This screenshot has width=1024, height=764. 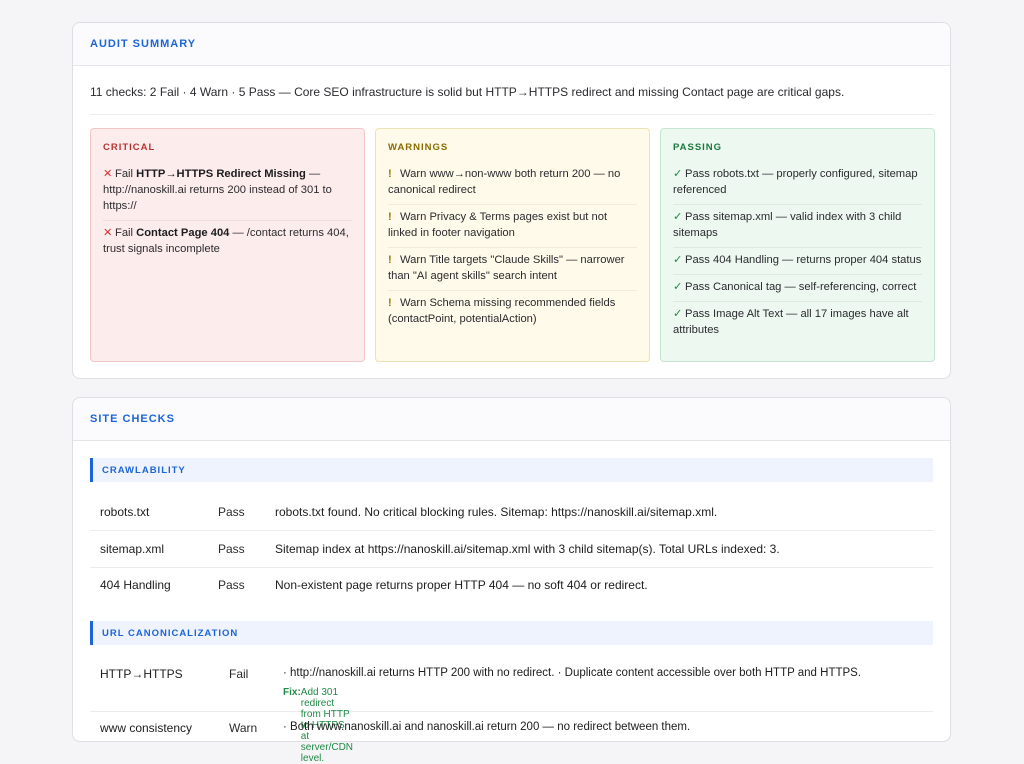 I want to click on check-name: 404 Handling, so click(x=135, y=585).